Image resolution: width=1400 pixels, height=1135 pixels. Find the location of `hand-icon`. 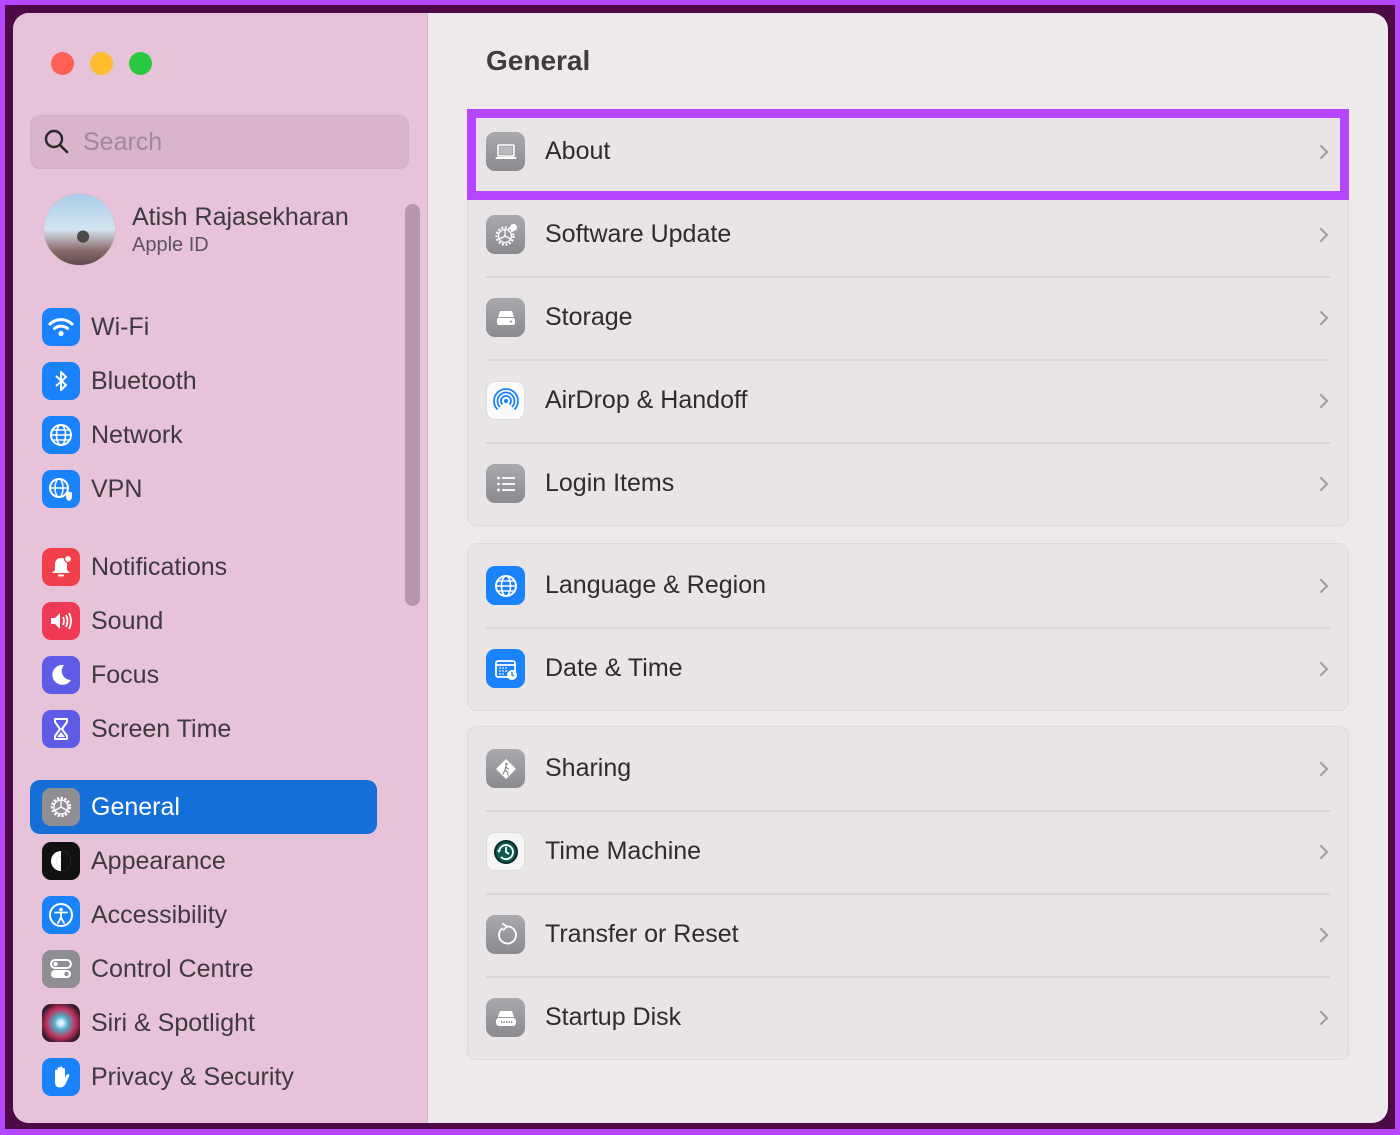

hand-icon is located at coordinates (61, 1077).